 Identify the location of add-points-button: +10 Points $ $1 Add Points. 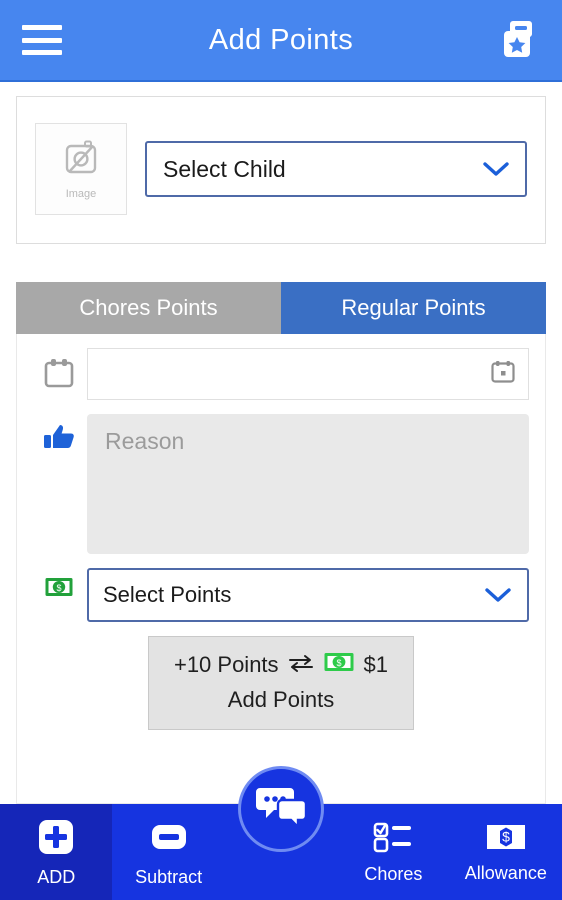
(281, 683).